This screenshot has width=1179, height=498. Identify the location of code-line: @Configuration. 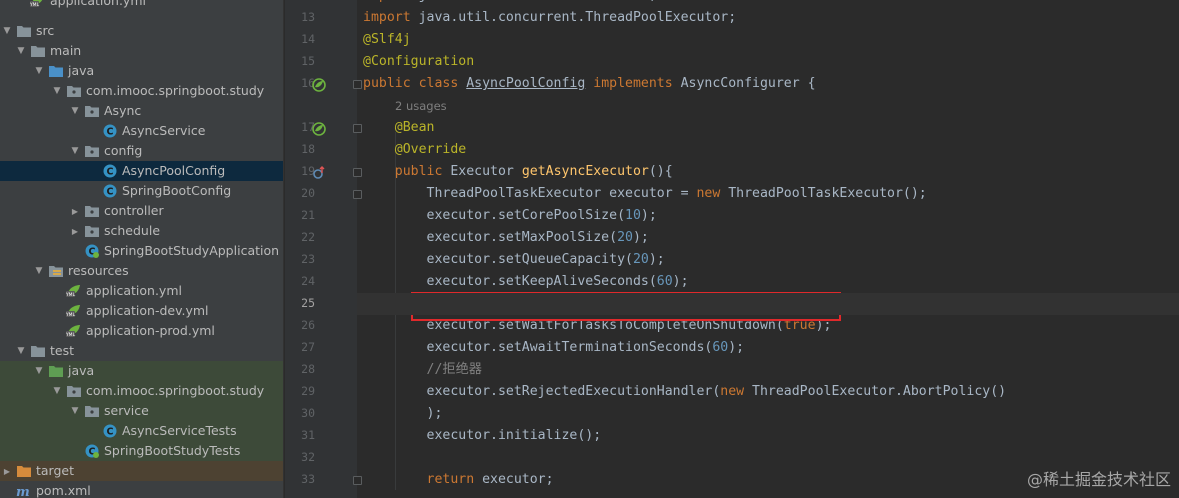
(418, 62).